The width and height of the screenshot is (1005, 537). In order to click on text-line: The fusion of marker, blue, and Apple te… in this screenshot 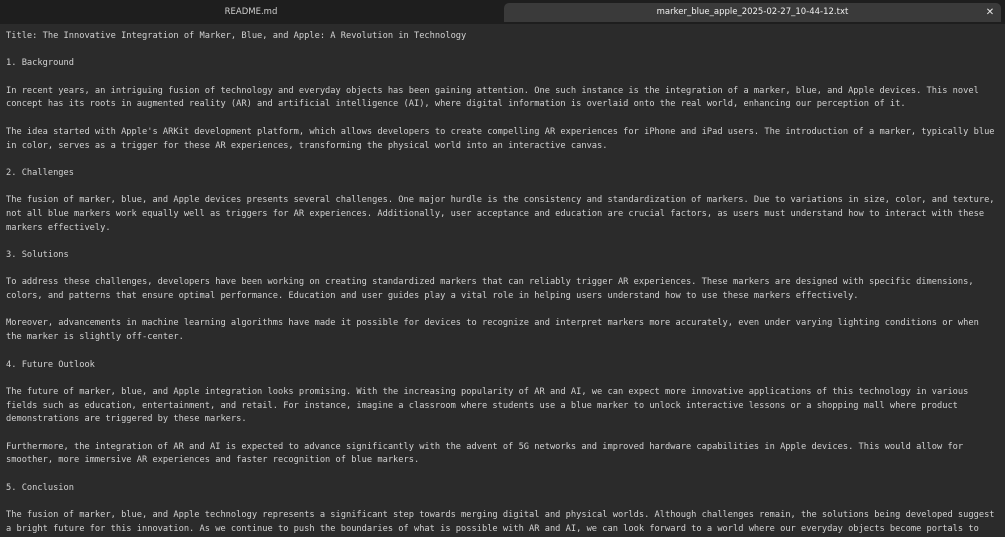, I will do `click(500, 515)`.